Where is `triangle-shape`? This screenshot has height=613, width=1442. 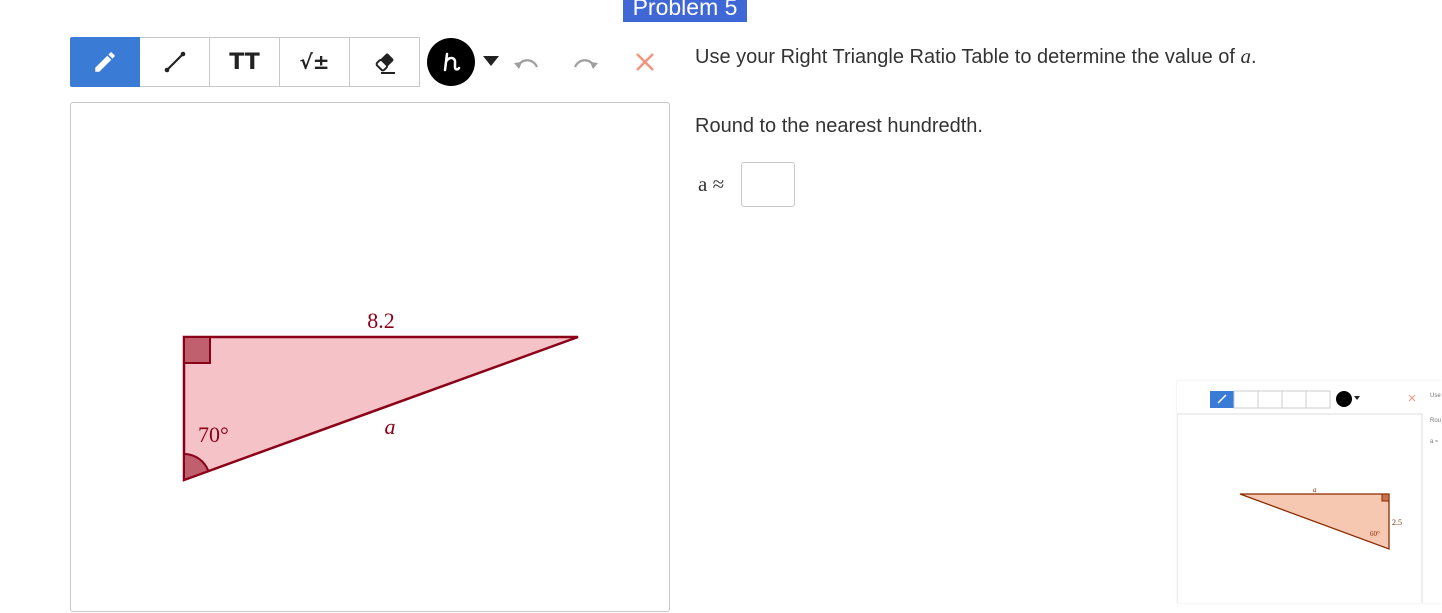
triangle-shape is located at coordinates (380, 408).